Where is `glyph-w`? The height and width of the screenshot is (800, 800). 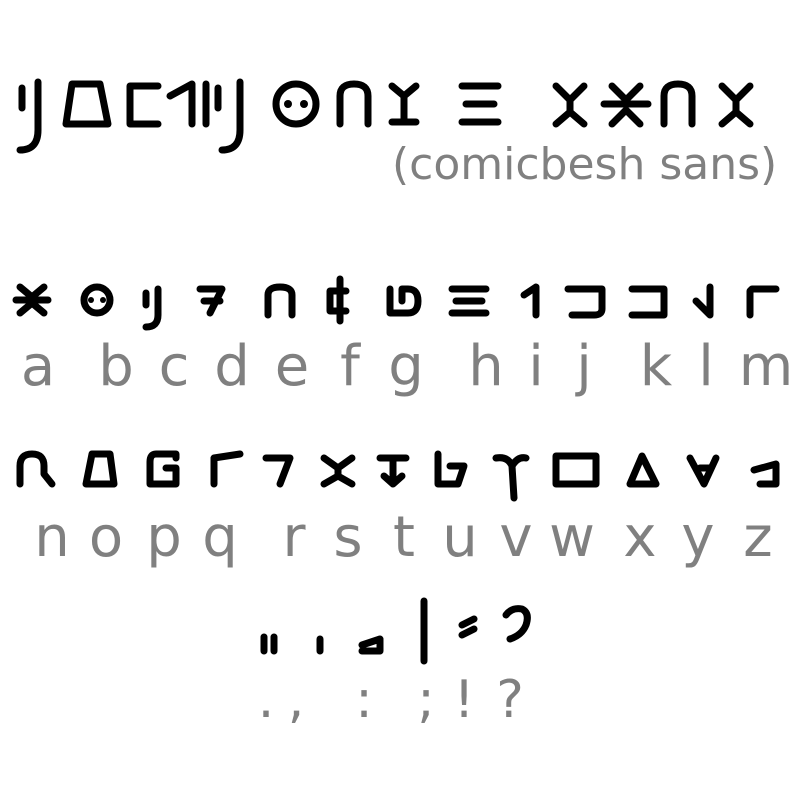 glyph-w is located at coordinates (576, 470).